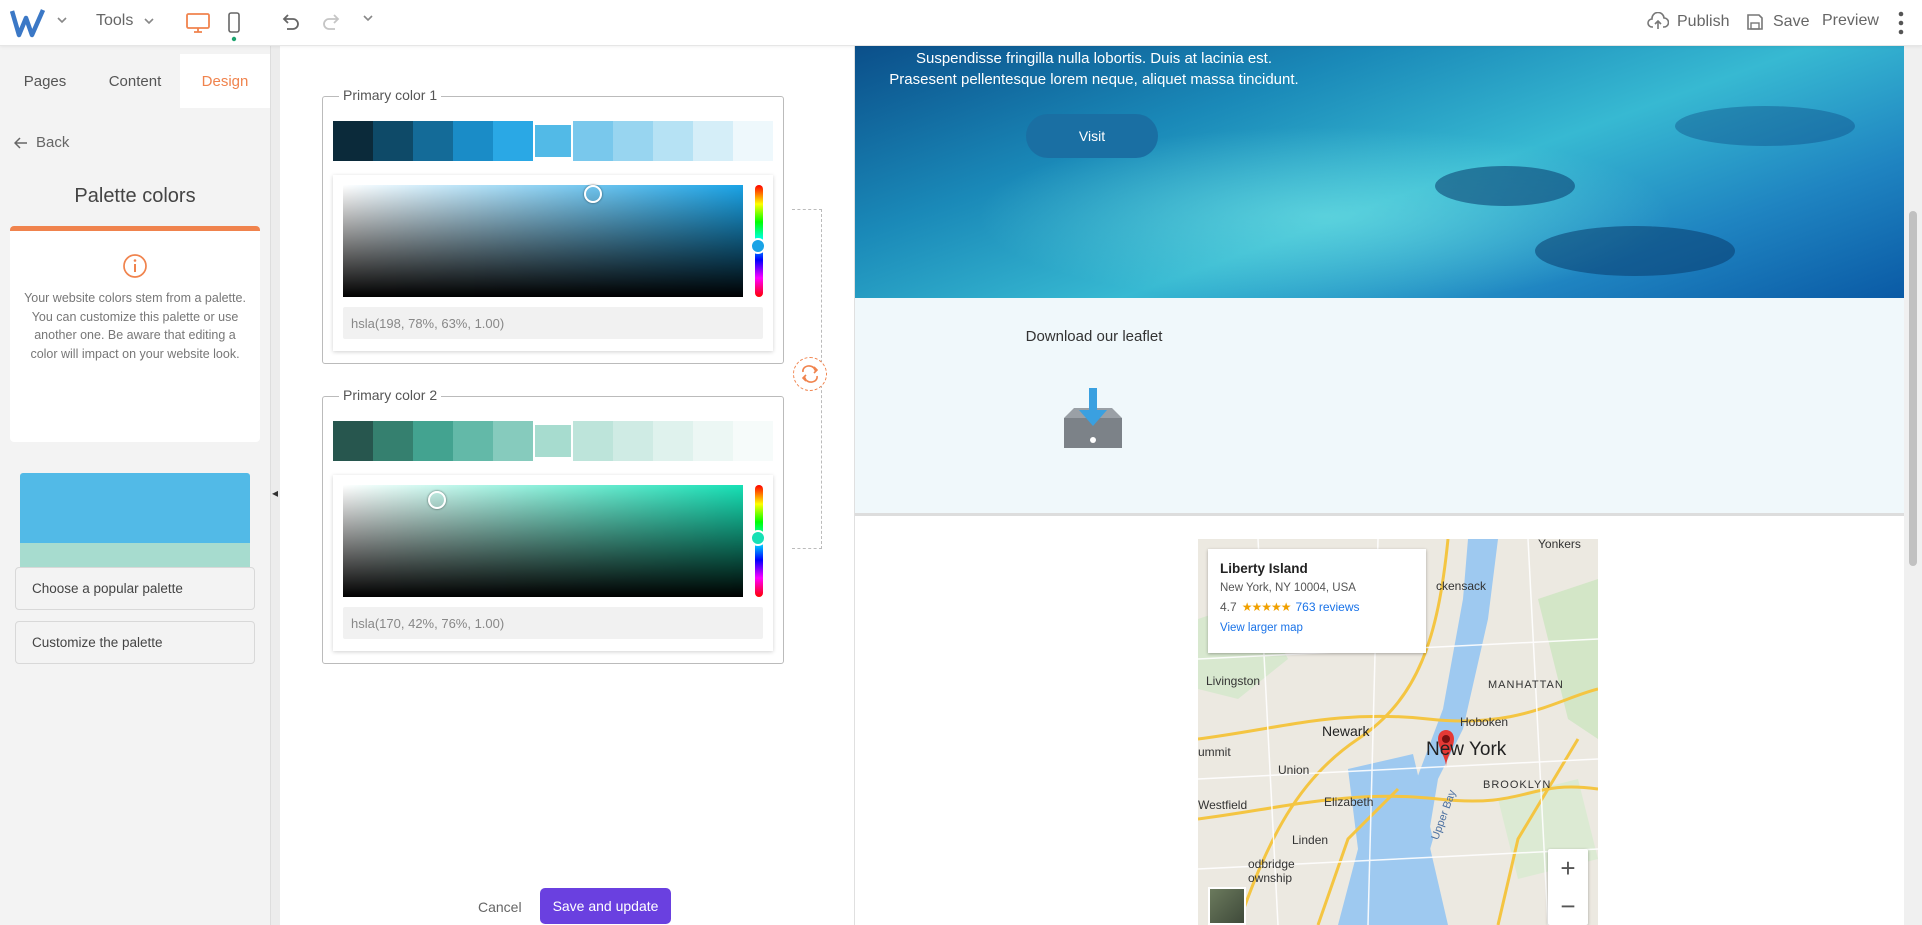 The height and width of the screenshot is (925, 1922). Describe the element at coordinates (1264, 568) in the screenshot. I see `place-name: Liberty Island` at that location.